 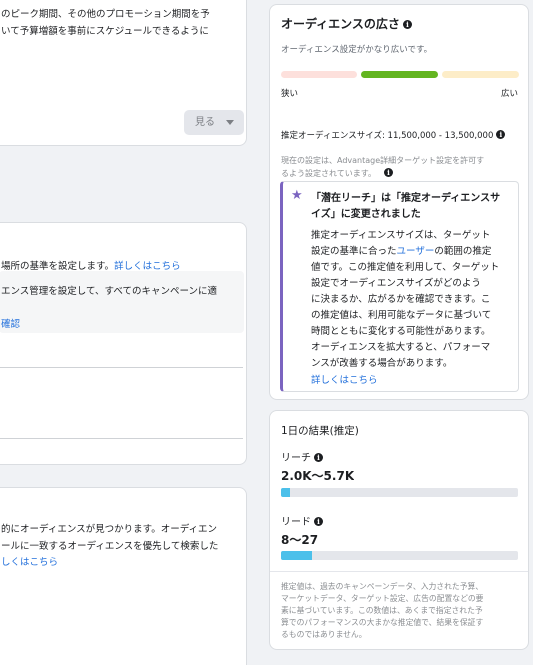 What do you see at coordinates (382, 598) in the screenshot?
I see `disclaimer-line: マーケットデータ、ターゲット設定、広告の配置などの要` at bounding box center [382, 598].